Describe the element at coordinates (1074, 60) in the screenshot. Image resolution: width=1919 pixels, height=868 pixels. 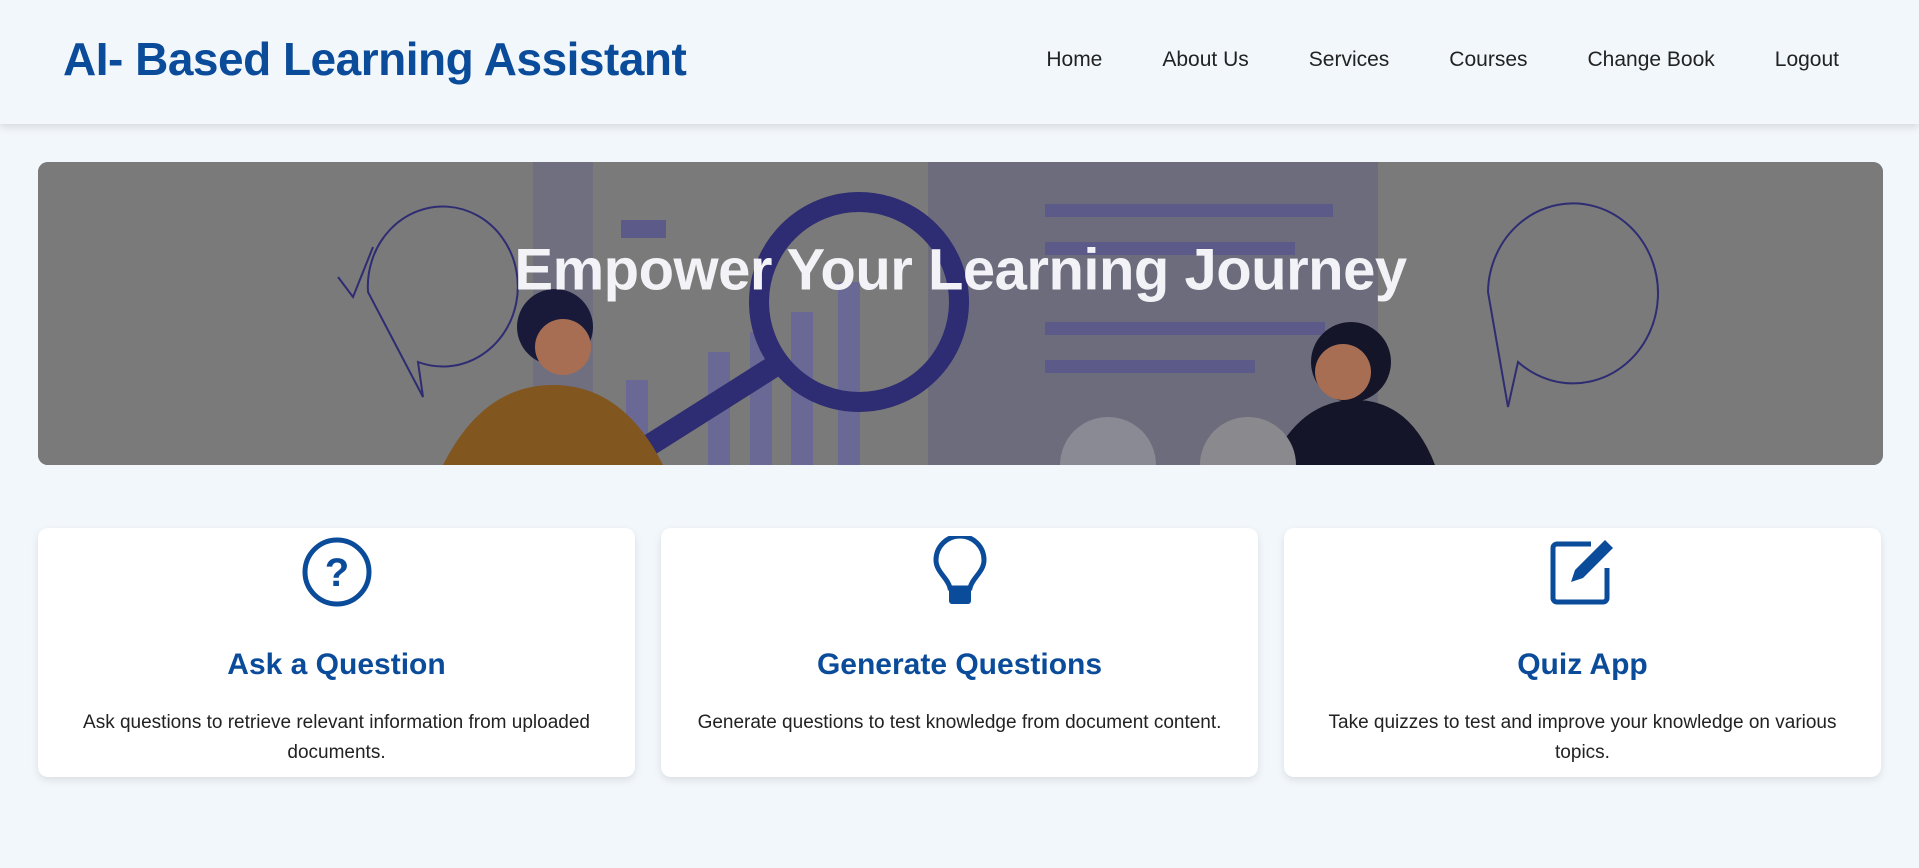
I see `nav-home: Home` at that location.